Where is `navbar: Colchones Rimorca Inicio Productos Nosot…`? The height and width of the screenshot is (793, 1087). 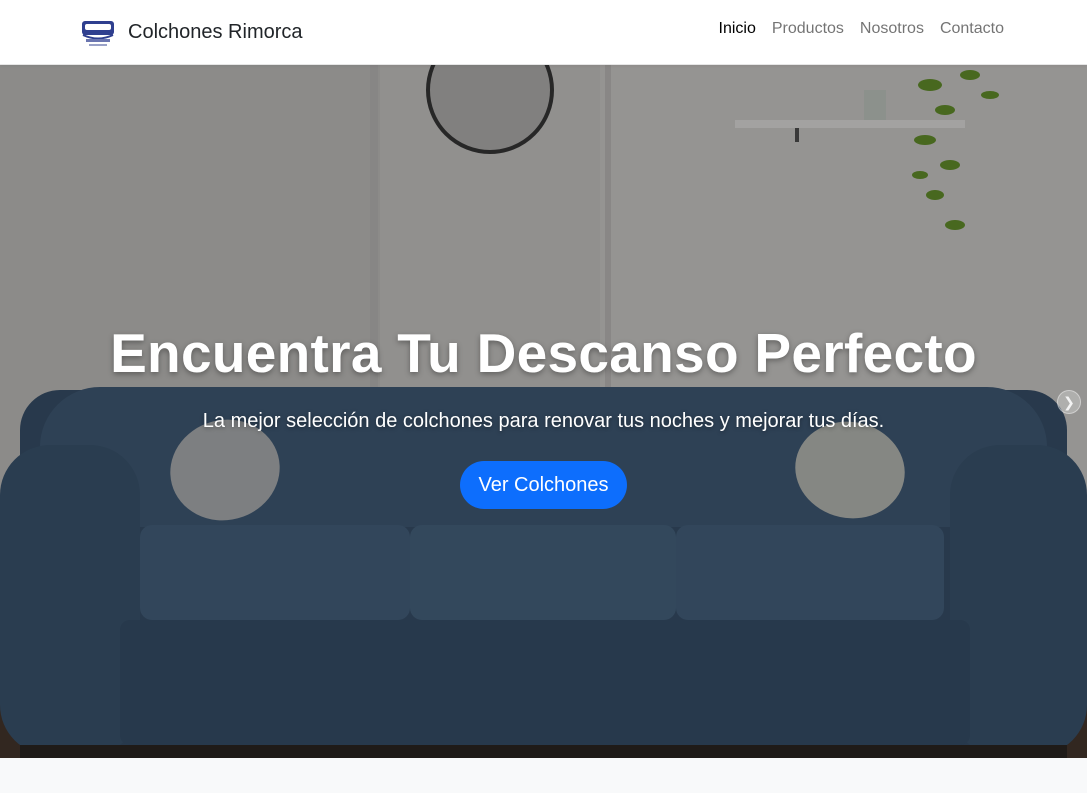
navbar: Colchones Rimorca Inicio Productos Nosot… is located at coordinates (543, 32).